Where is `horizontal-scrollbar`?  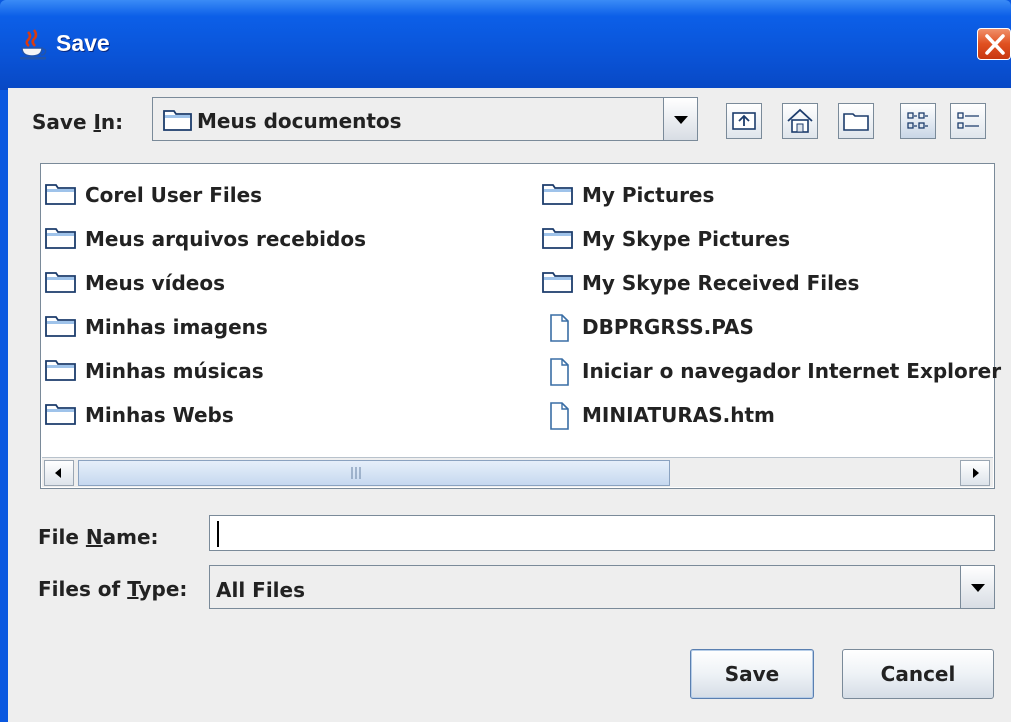
horizontal-scrollbar is located at coordinates (517, 472).